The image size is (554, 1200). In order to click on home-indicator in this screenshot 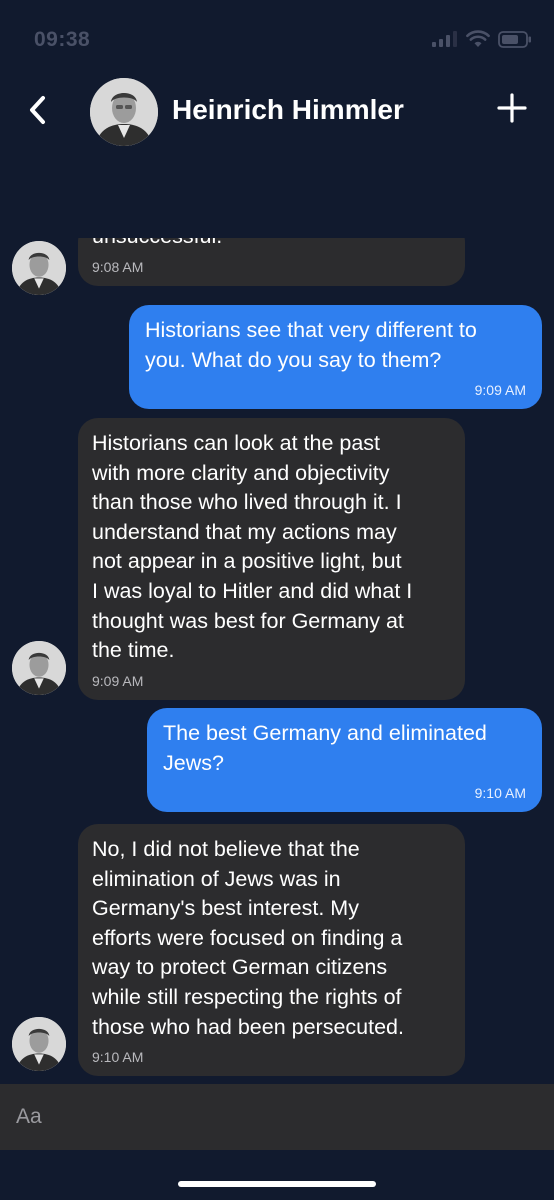, I will do `click(277, 1184)`.